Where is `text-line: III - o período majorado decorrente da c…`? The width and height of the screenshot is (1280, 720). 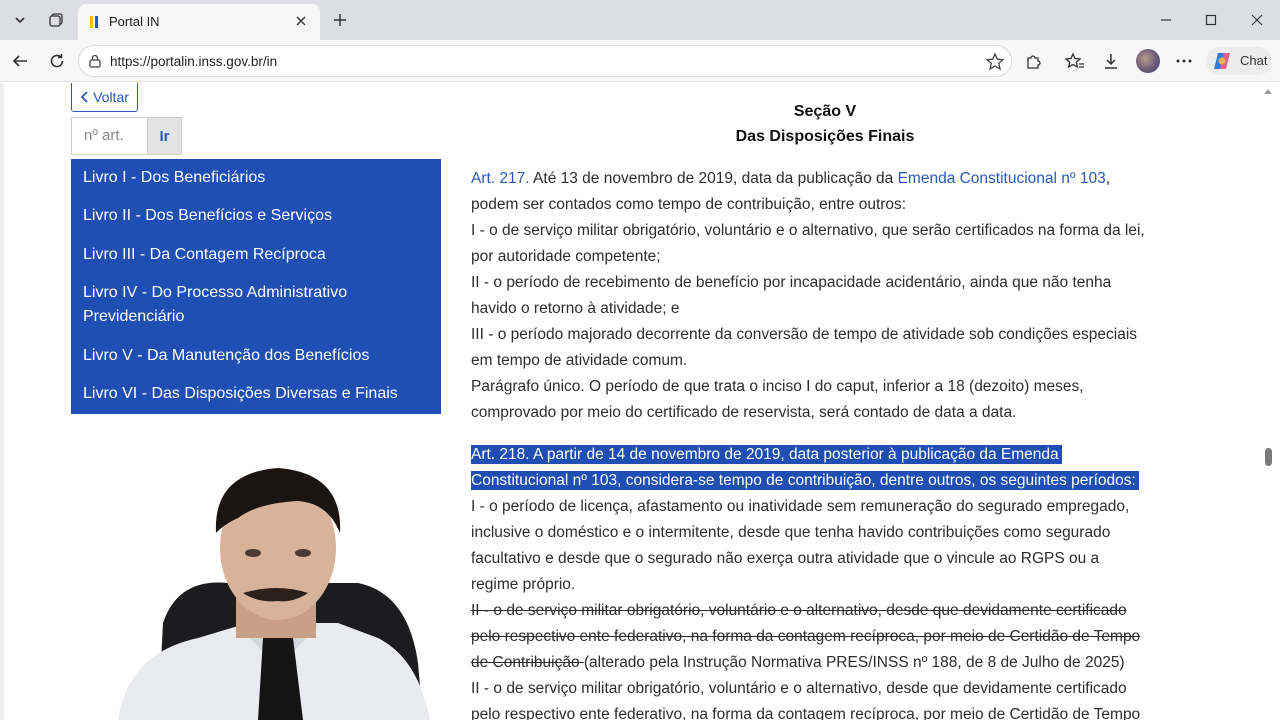 text-line: III - o período majorado decorrente da c… is located at coordinates (804, 334).